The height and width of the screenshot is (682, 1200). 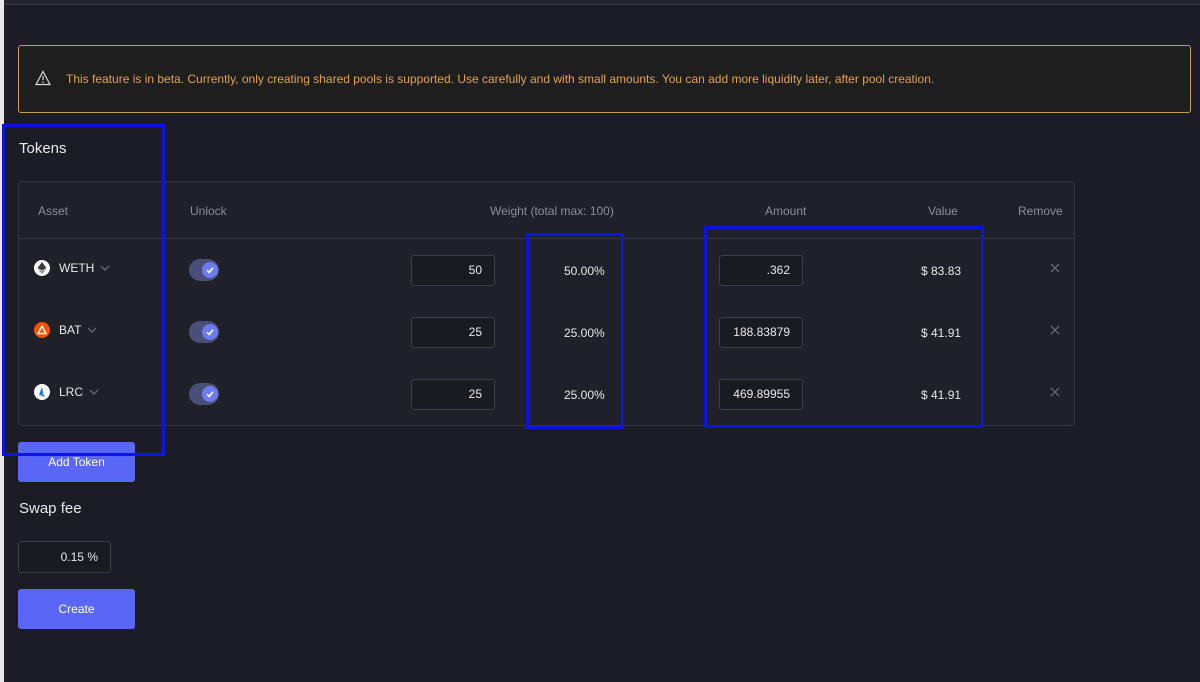 I want to click on swap-fee-title: Swap fee, so click(x=50, y=508).